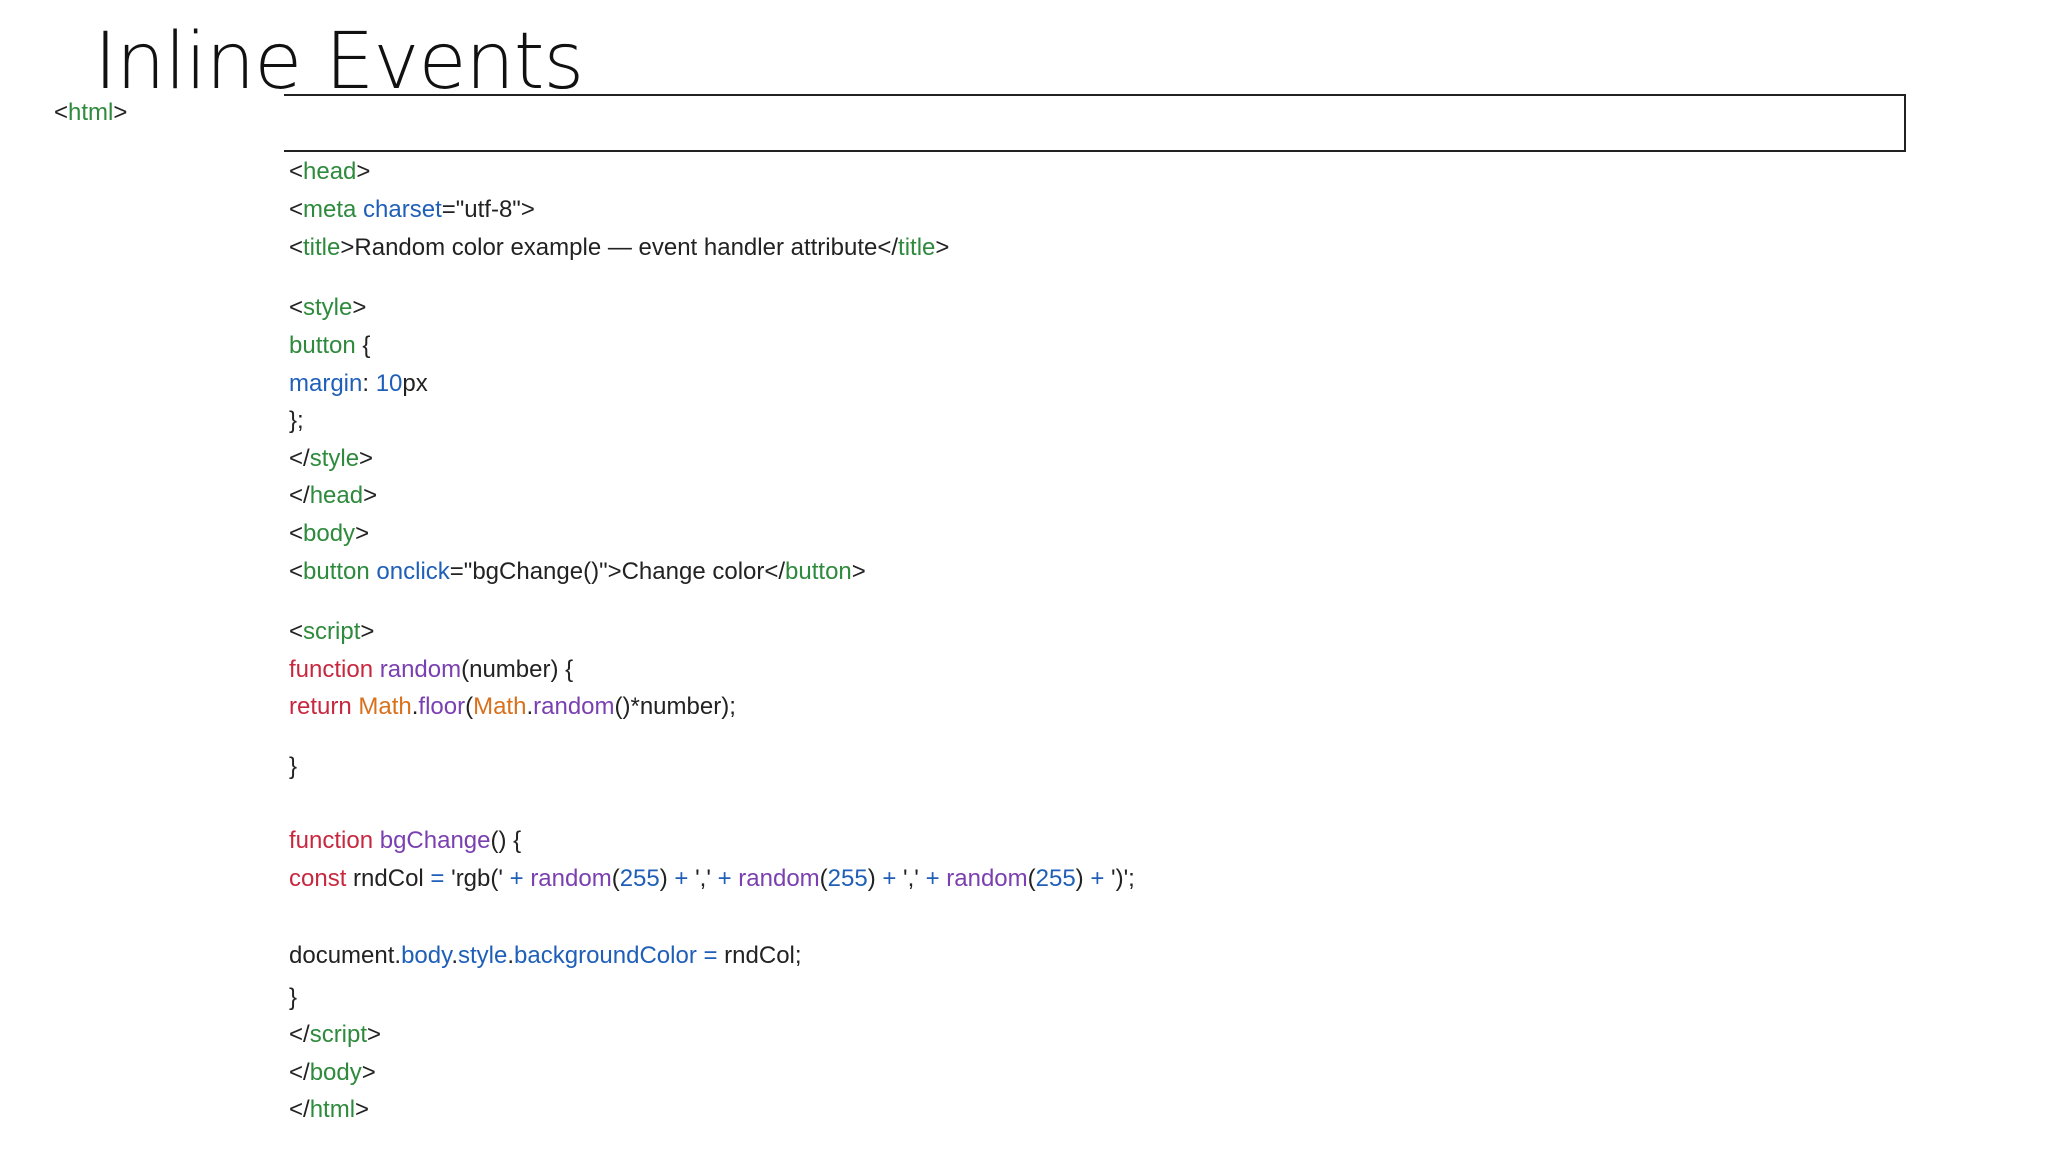  What do you see at coordinates (415, 383) in the screenshot?
I see `code-token: px` at bounding box center [415, 383].